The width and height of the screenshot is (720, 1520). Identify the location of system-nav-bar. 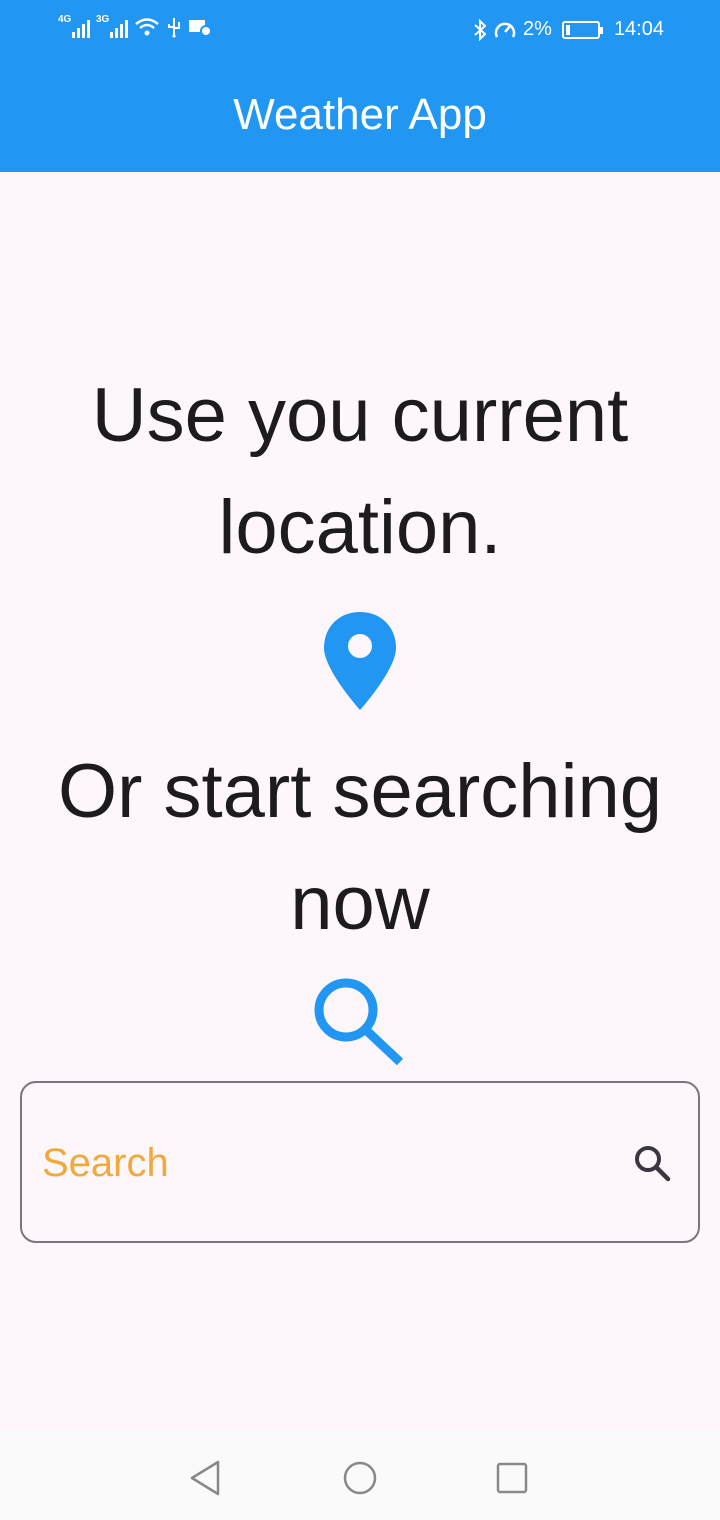
(360, 1475).